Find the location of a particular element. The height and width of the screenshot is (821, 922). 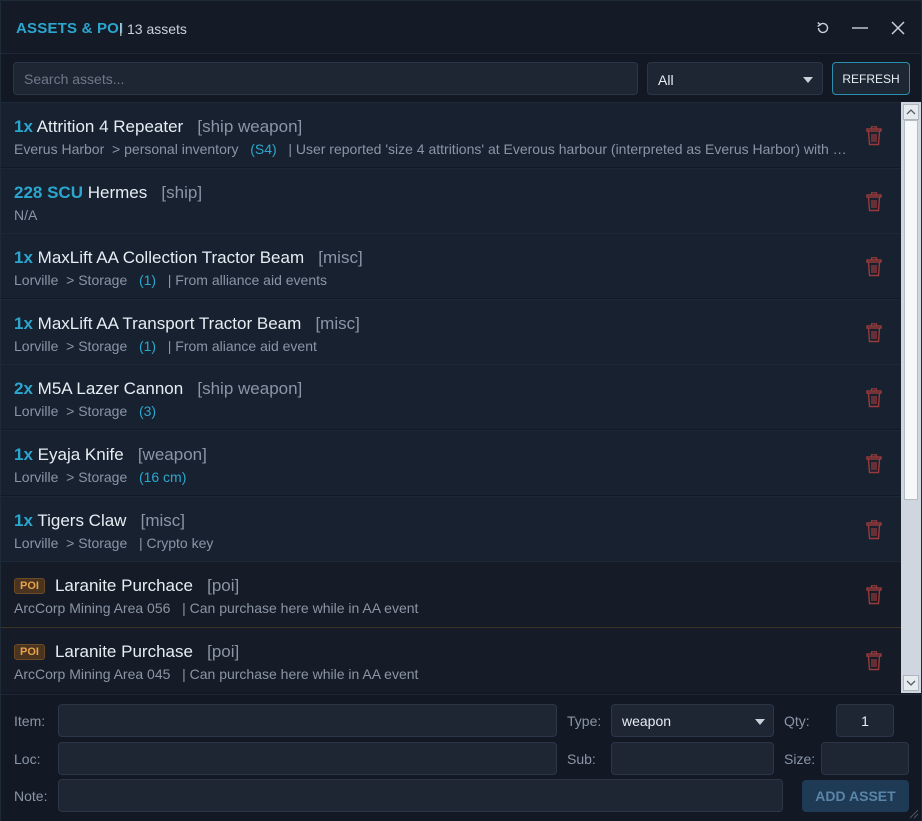

scroll-down-button is located at coordinates (911, 683).